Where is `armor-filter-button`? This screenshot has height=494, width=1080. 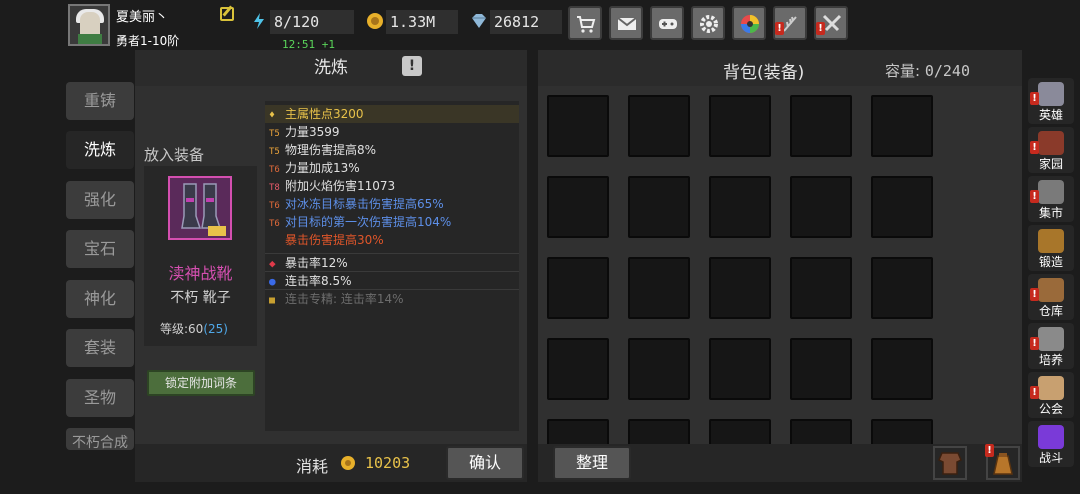 armor-filter-button is located at coordinates (950, 463).